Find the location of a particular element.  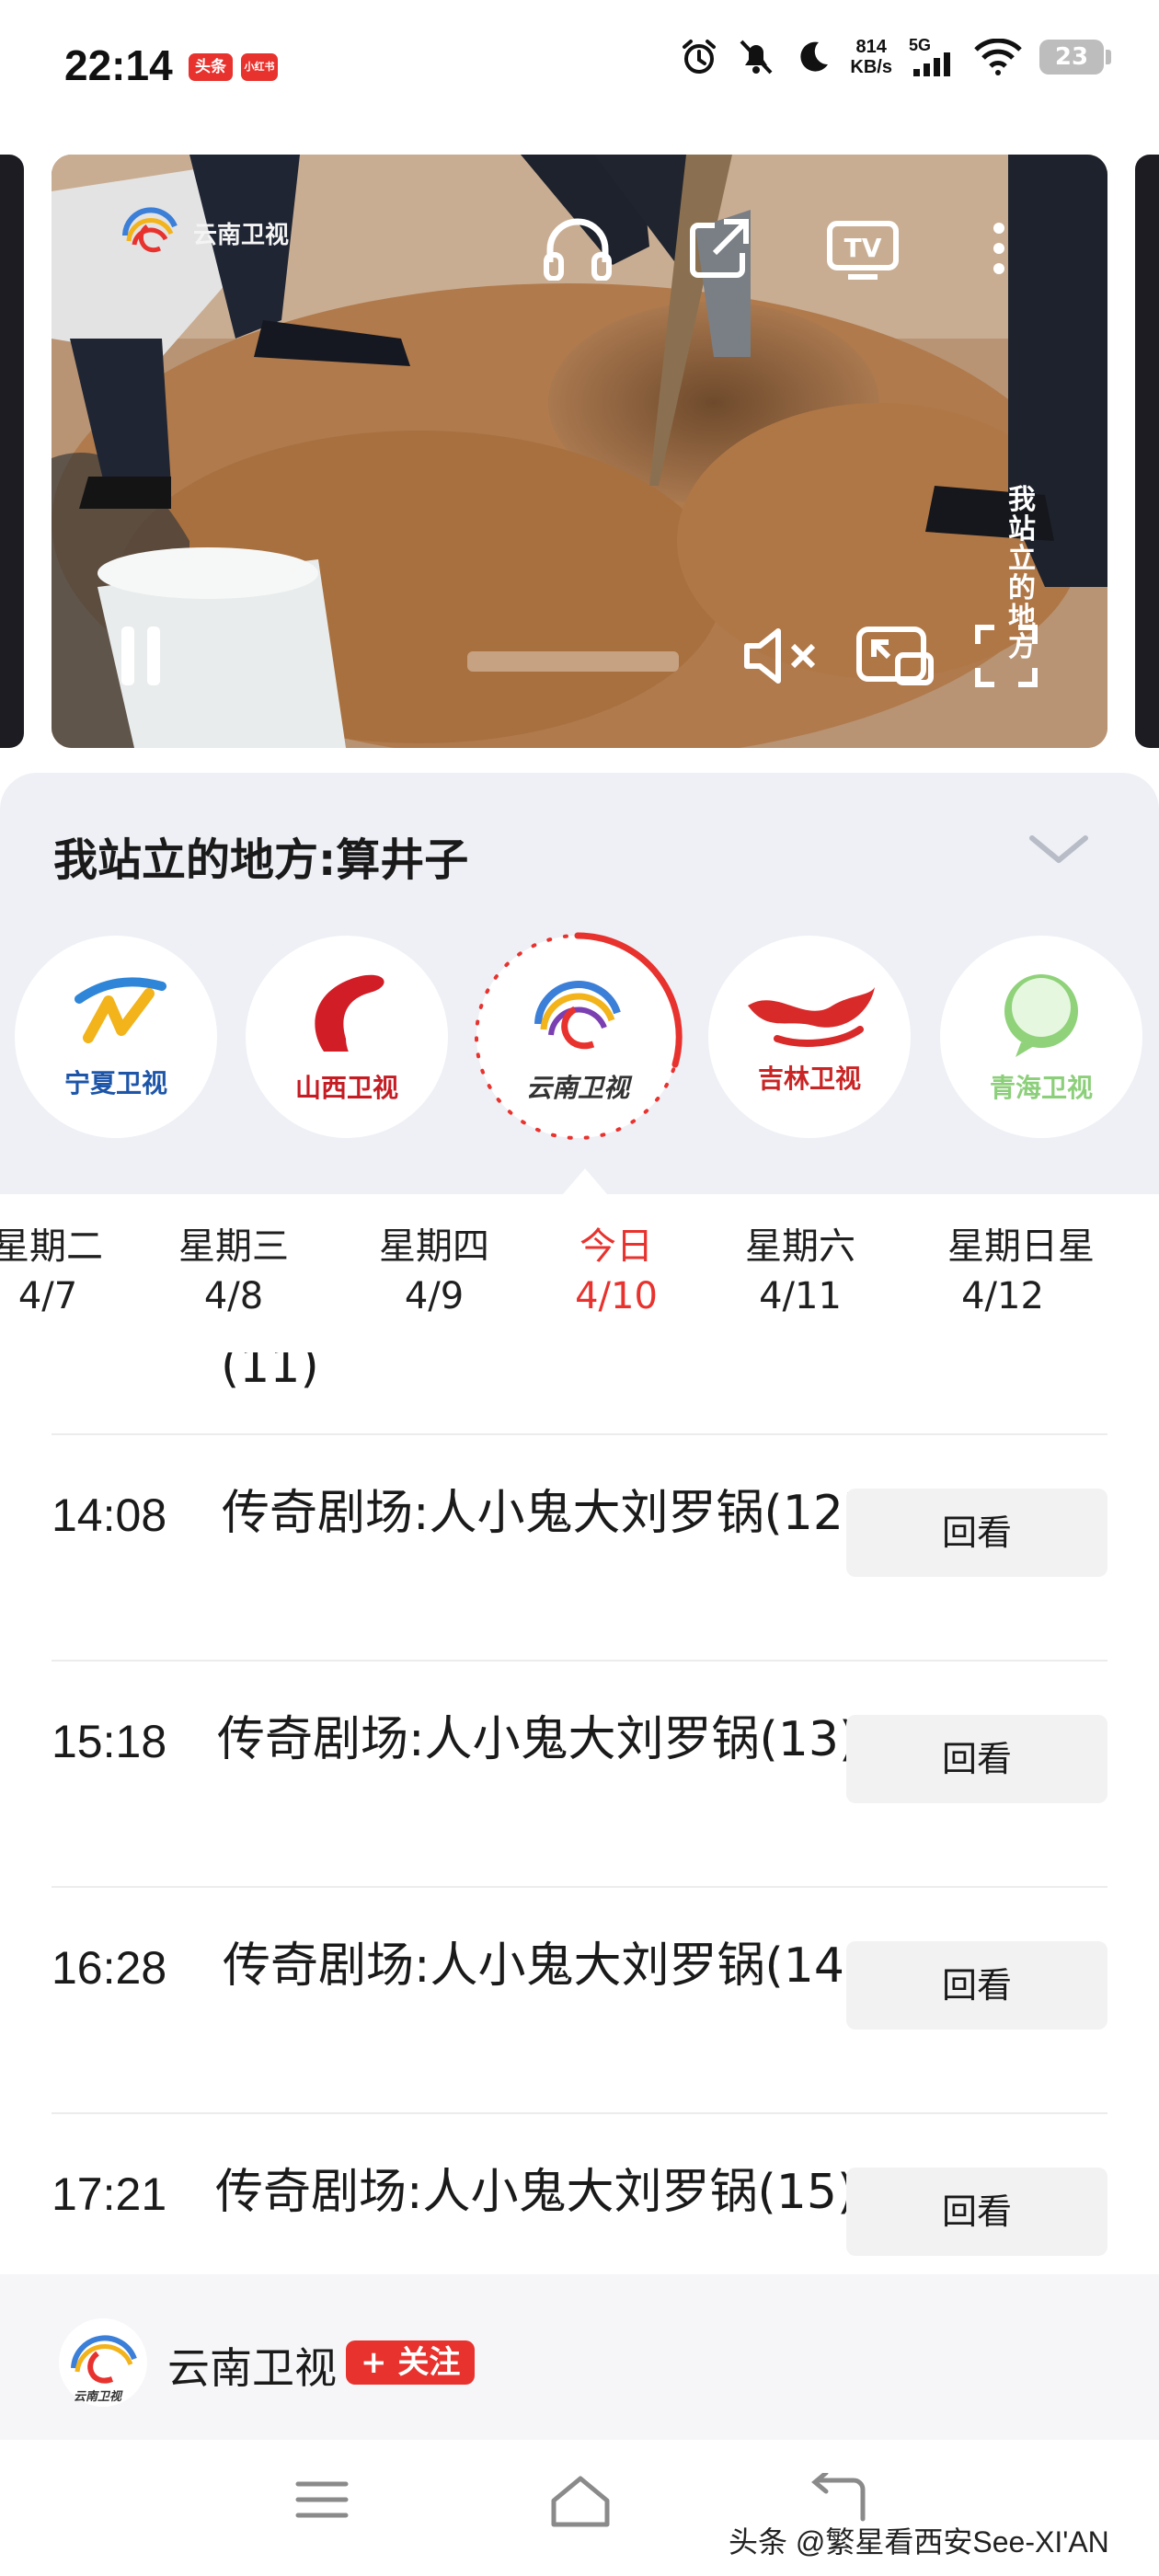

schedule-time: 15:18 is located at coordinates (109, 1741).